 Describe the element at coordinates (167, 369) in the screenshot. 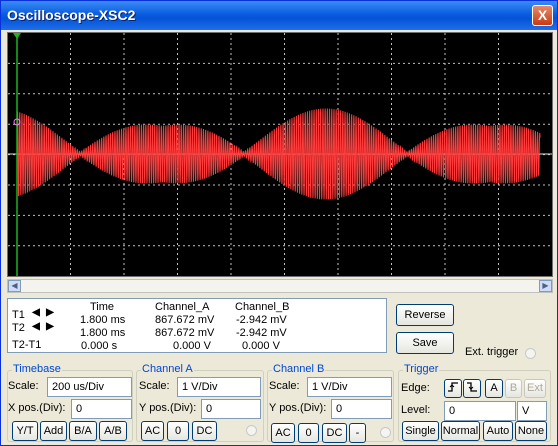

I see `channel-a-title: Channel A` at that location.